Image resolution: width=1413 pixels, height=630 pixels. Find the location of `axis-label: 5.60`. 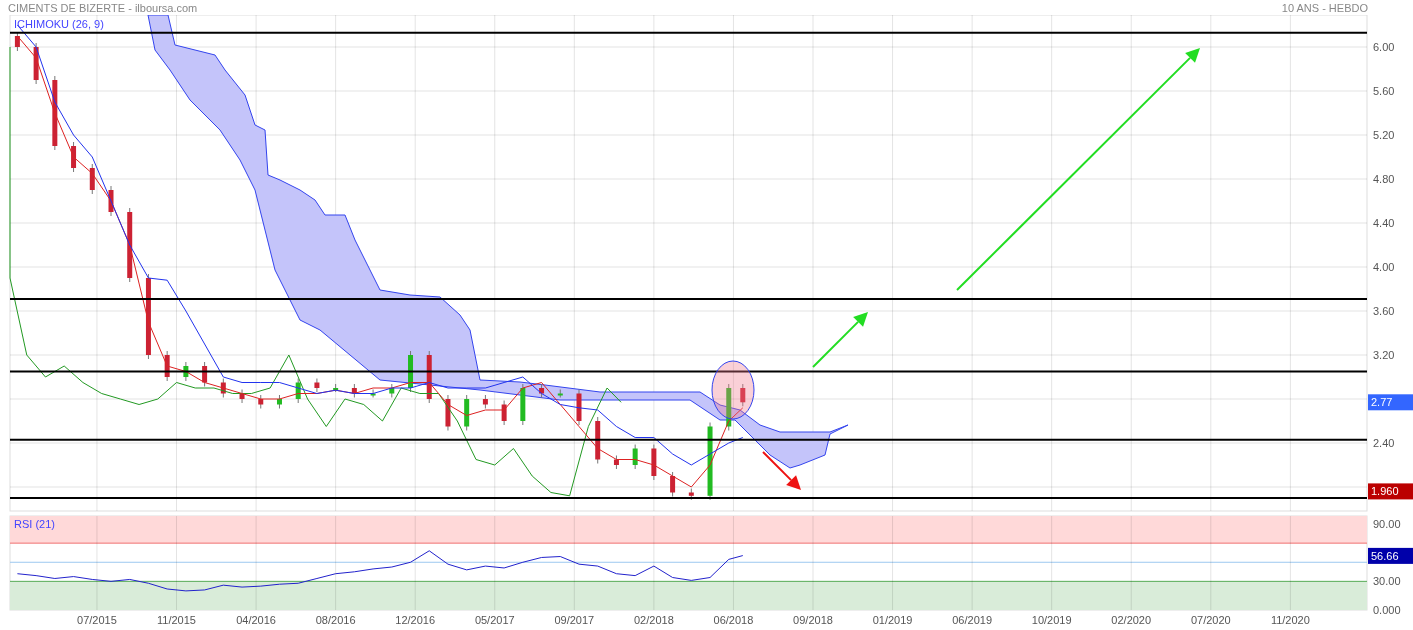

axis-label: 5.60 is located at coordinates (1384, 91).